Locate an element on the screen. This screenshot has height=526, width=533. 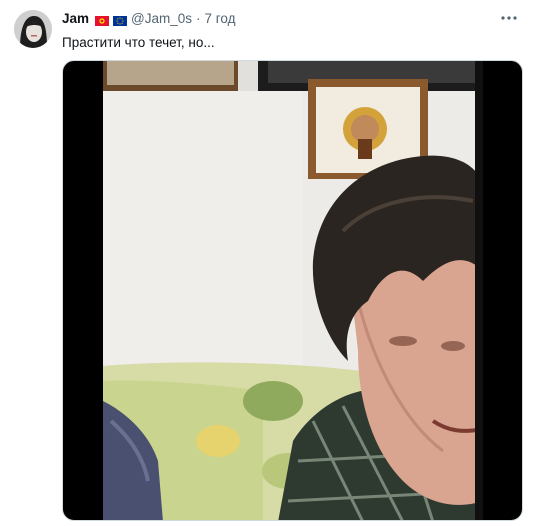
user-handle: @Jam_0s is located at coordinates (161, 19).